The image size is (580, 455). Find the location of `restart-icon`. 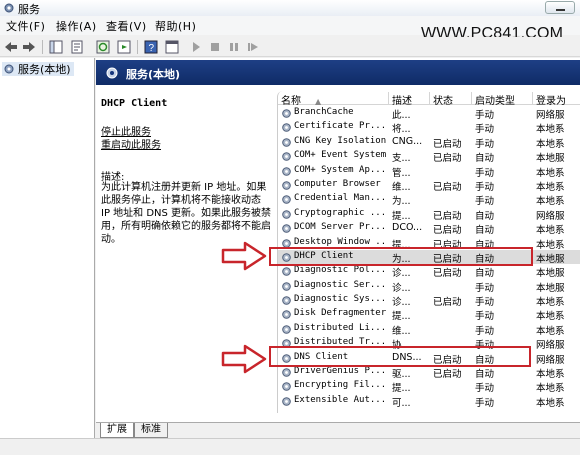

restart-icon is located at coordinates (253, 47).